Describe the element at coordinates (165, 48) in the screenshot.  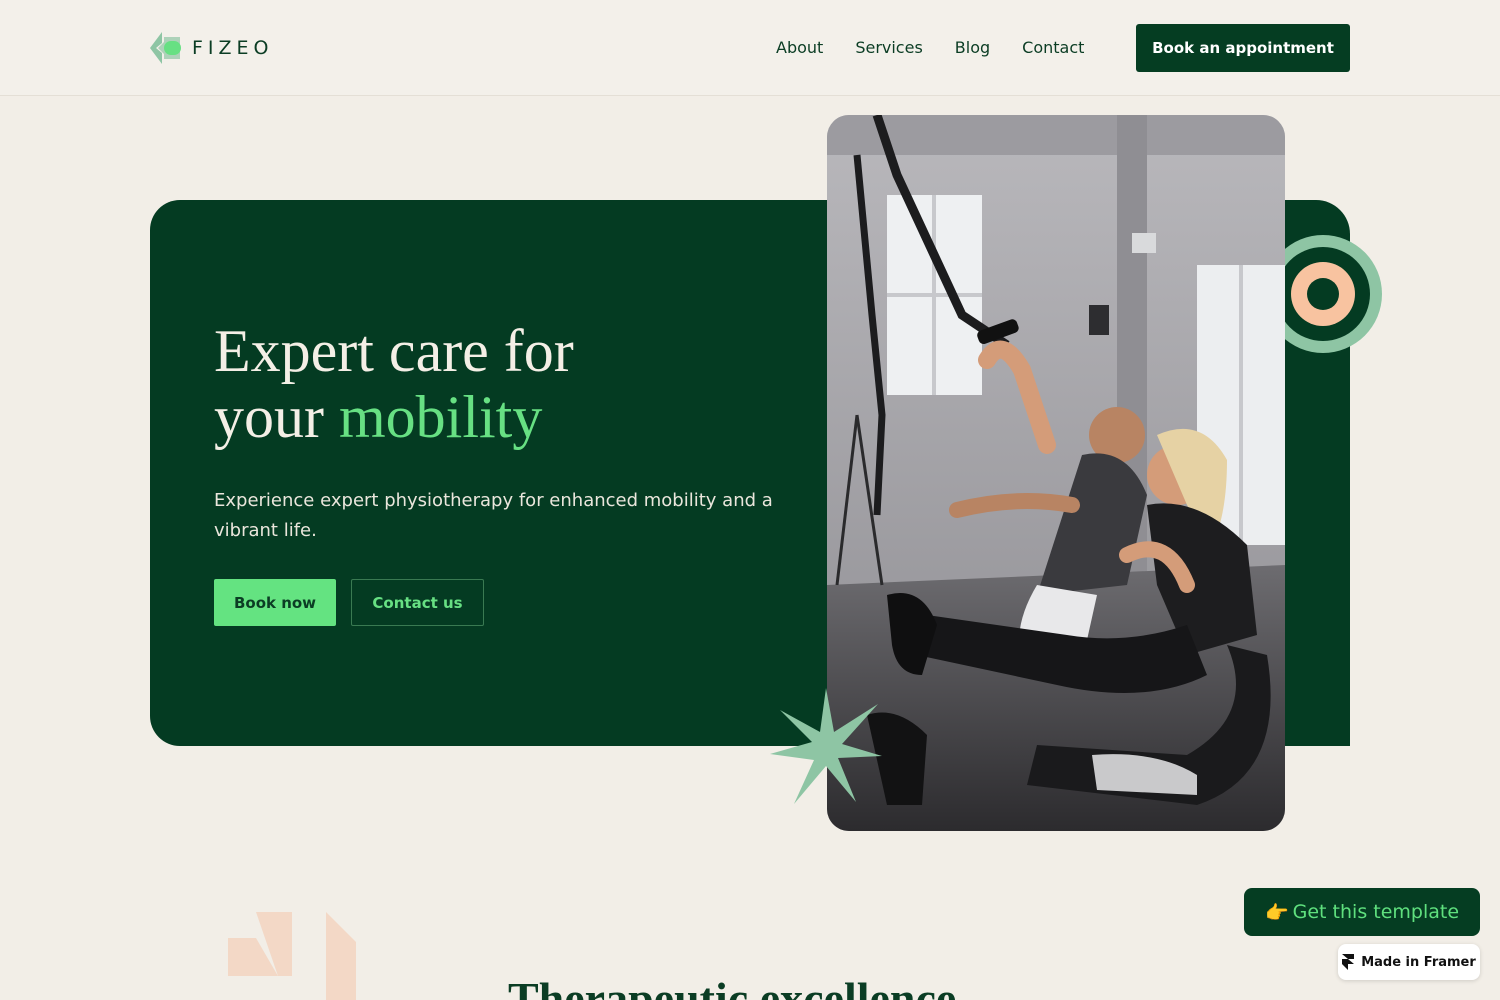
I see `logo-icon` at that location.